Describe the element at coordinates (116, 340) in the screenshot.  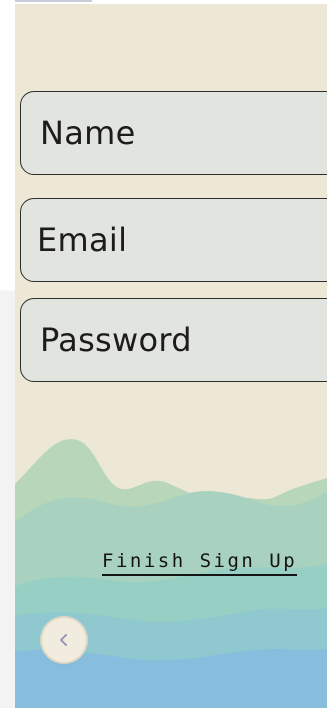
I see `password-field-placeholder: Password` at that location.